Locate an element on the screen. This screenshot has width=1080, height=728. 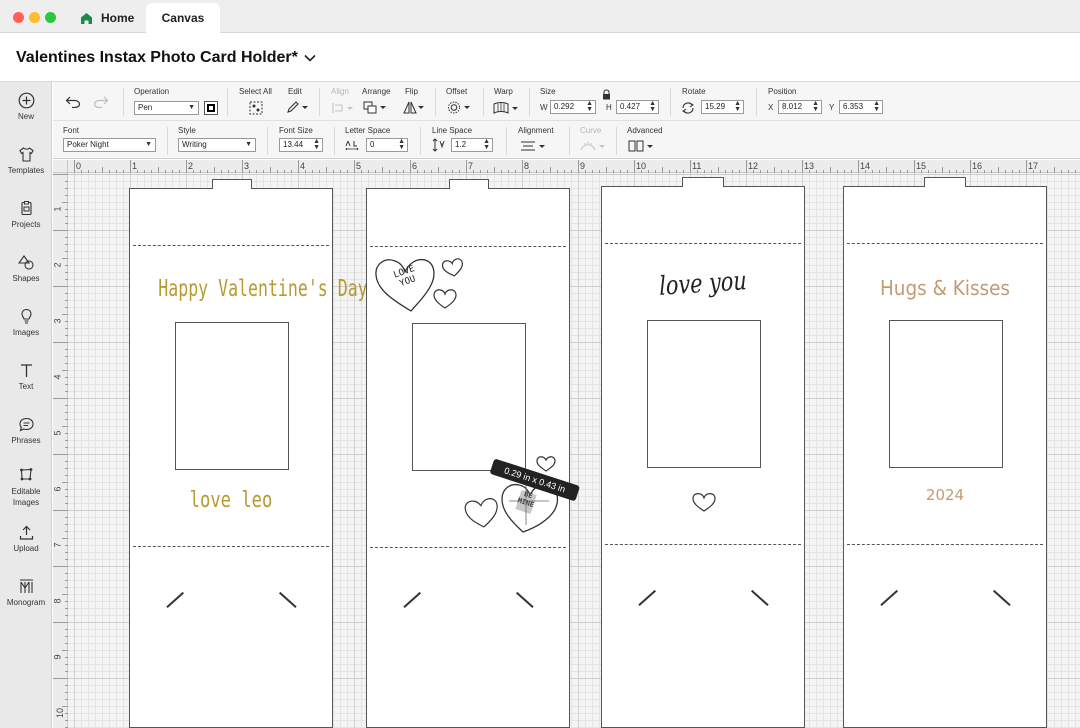
advanced-icon is located at coordinates (641, 146).